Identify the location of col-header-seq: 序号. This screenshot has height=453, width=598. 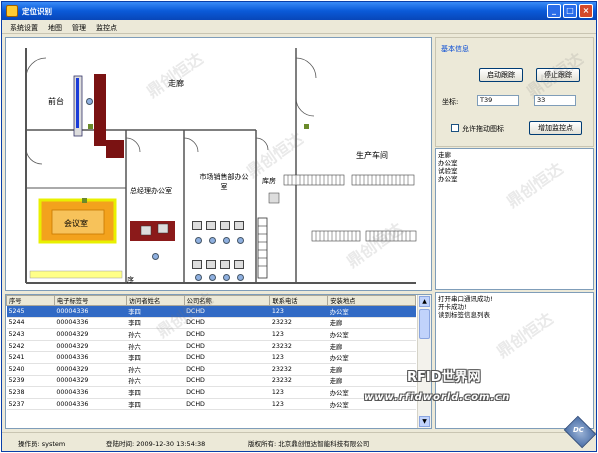
(30, 300).